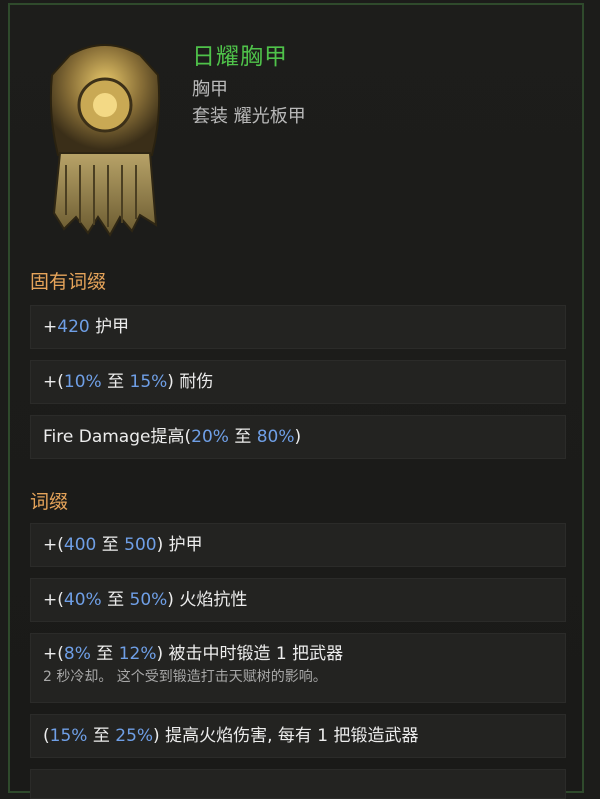 This screenshot has height=799, width=600. I want to click on explicit-affix-row: +(40% 至 50%) 火焰抗性, so click(298, 600).